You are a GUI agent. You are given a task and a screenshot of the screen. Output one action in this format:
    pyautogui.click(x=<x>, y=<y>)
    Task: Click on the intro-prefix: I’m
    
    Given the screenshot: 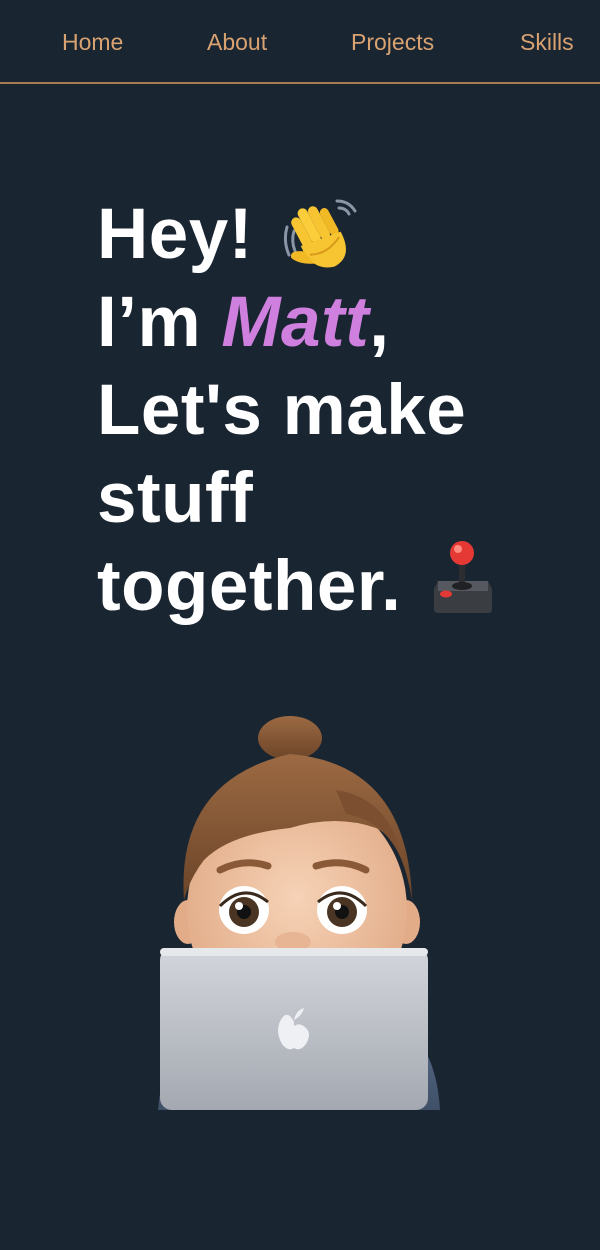 What is the action you would take?
    pyautogui.click(x=159, y=322)
    